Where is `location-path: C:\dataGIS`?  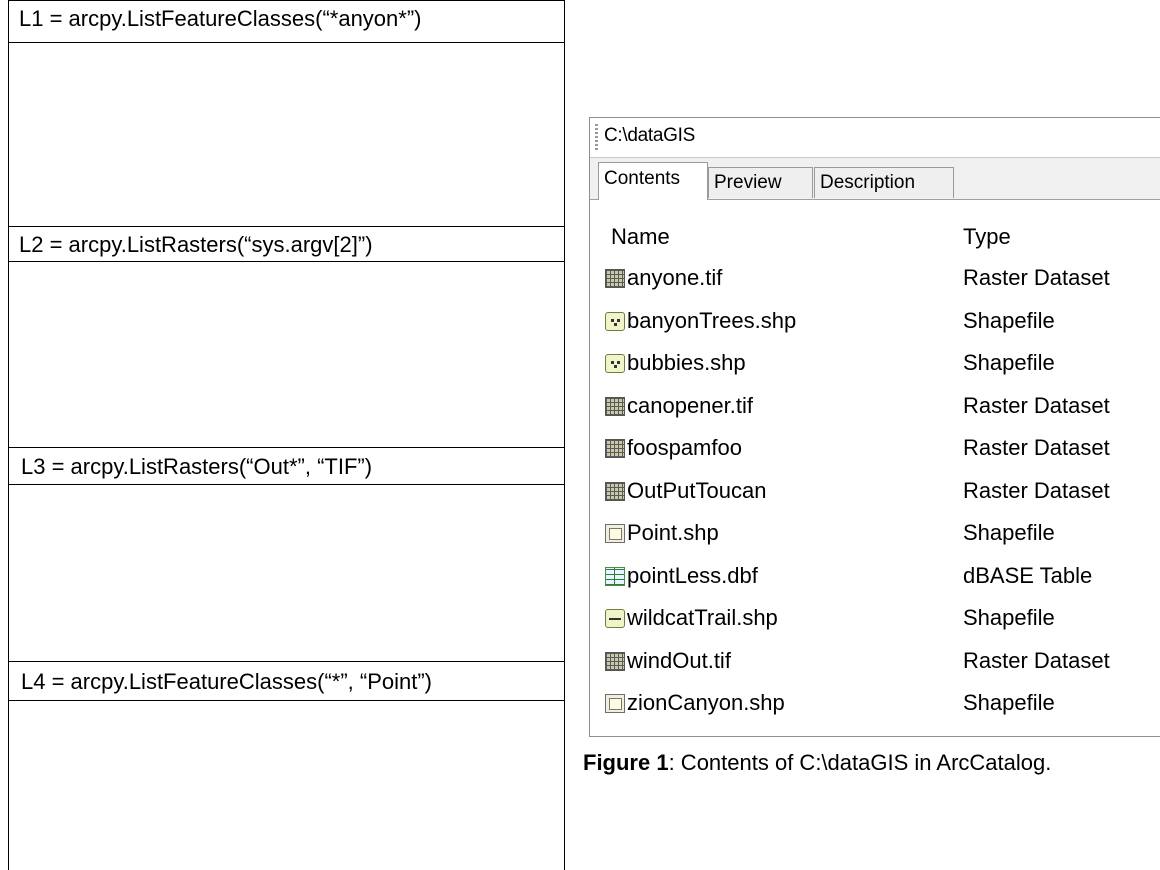 location-path: C:\dataGIS is located at coordinates (649, 135).